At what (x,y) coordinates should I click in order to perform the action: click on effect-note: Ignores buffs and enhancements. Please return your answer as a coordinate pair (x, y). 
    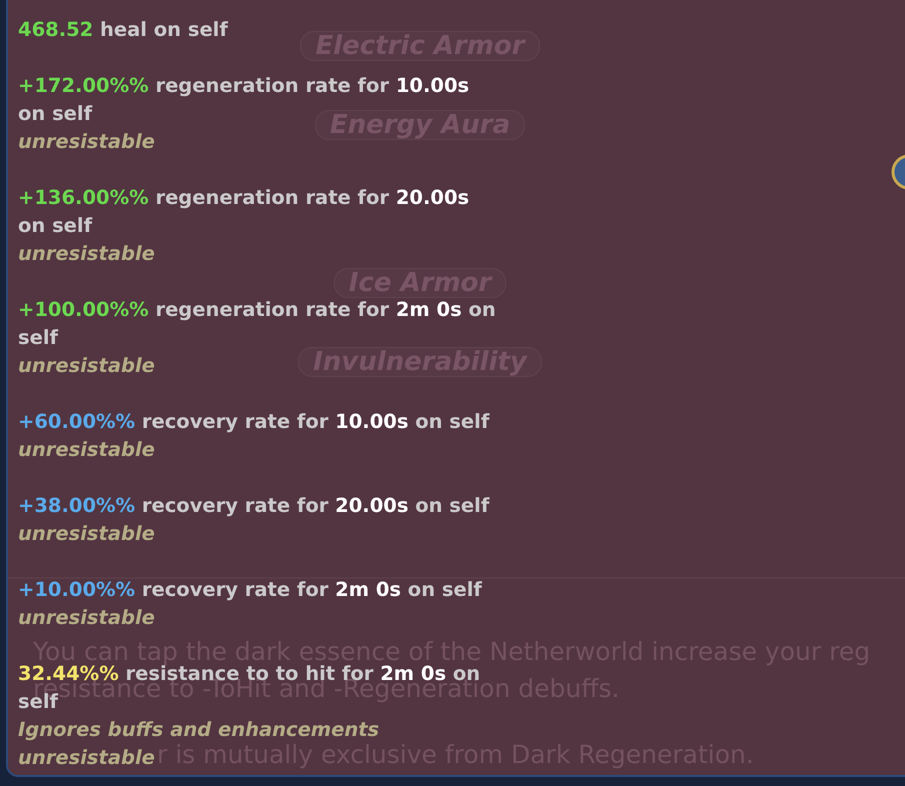
    Looking at the image, I should click on (199, 730).